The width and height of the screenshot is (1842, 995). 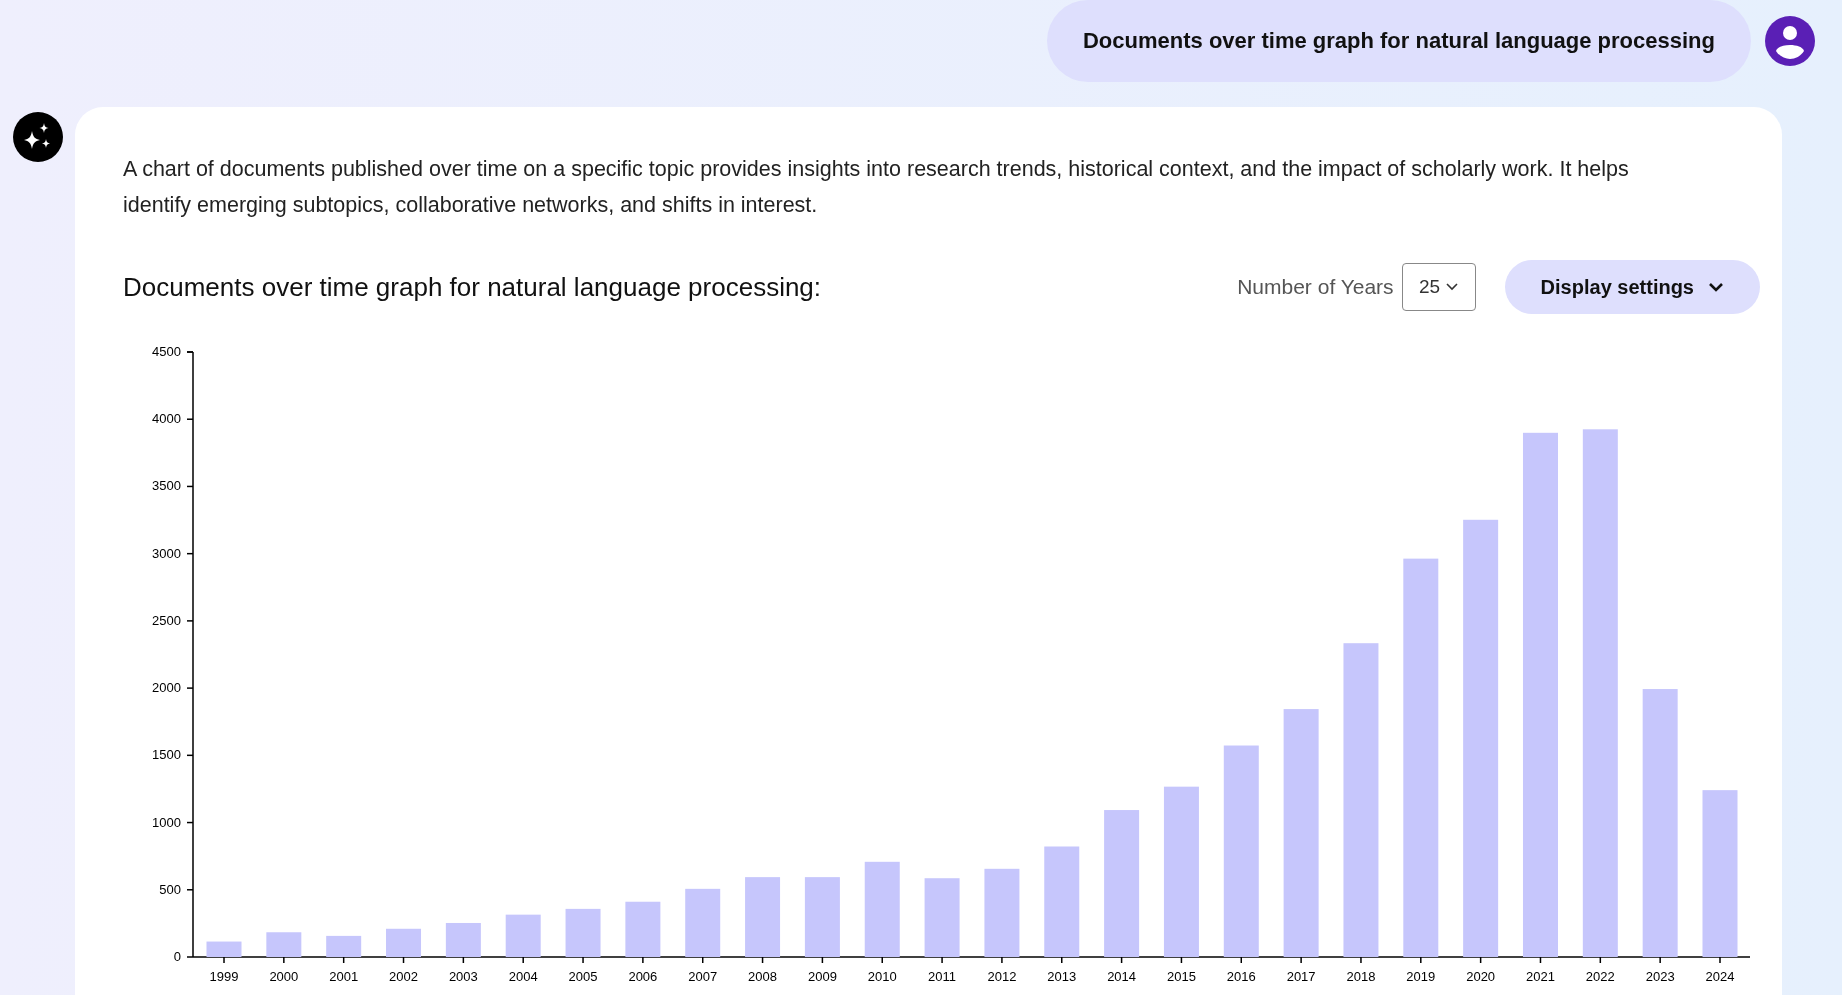 What do you see at coordinates (1540, 976) in the screenshot?
I see `x-tick-label: 2021` at bounding box center [1540, 976].